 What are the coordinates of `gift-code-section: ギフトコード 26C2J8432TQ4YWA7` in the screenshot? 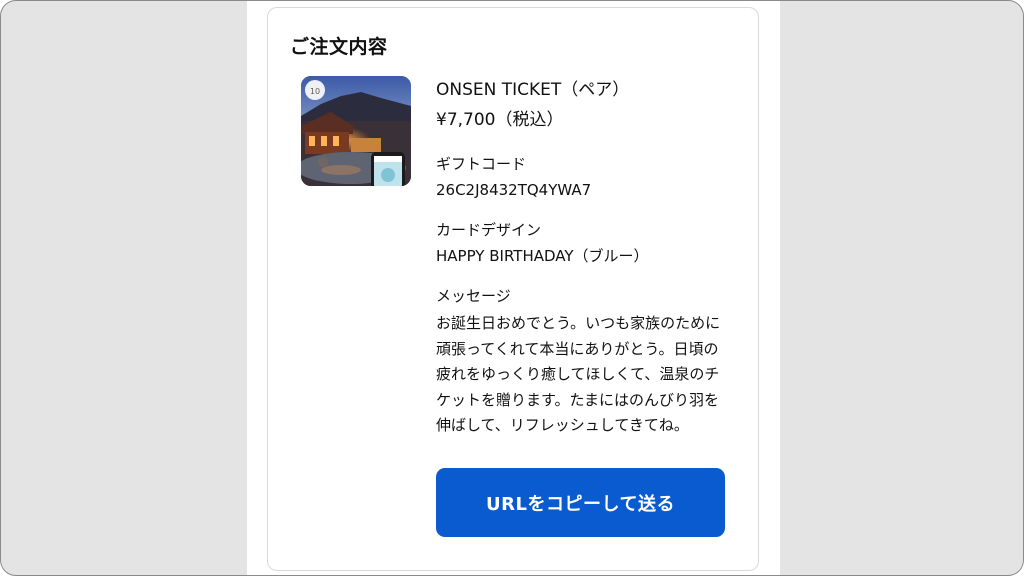 It's located at (582, 177).